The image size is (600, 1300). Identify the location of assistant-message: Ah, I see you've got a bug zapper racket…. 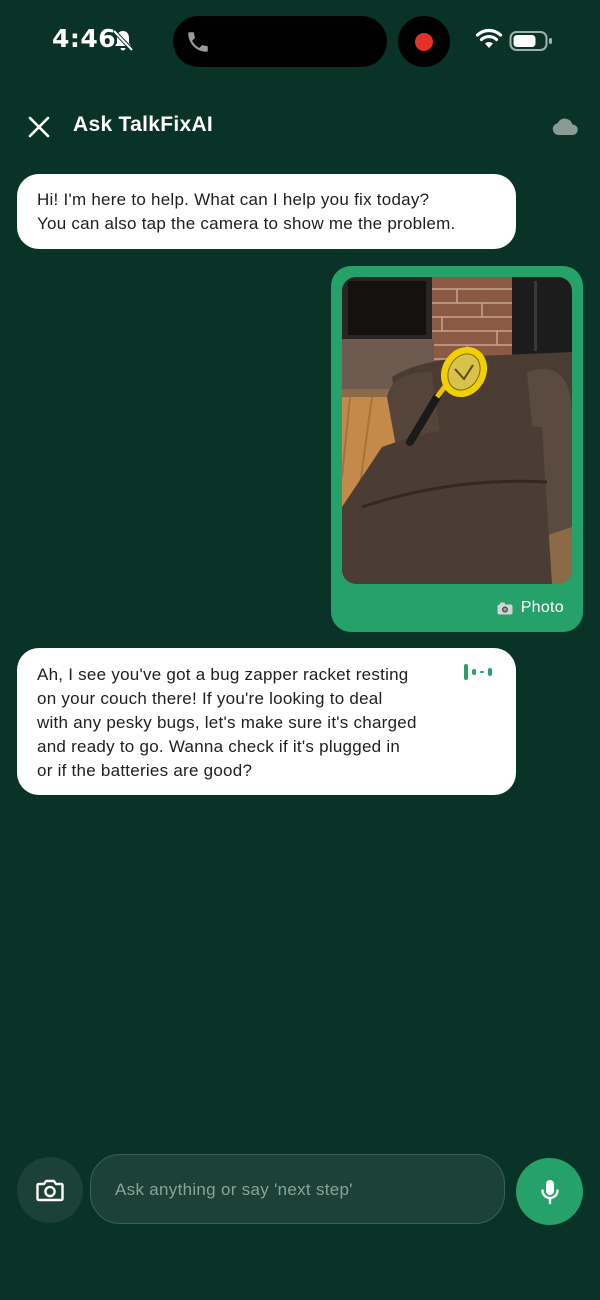
(266, 721).